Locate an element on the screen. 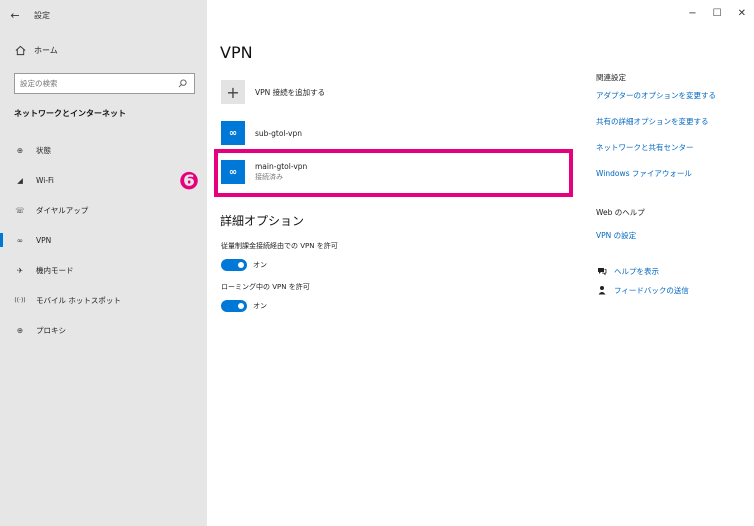  search-placeholder: 設定の検索 is located at coordinates (39, 83).